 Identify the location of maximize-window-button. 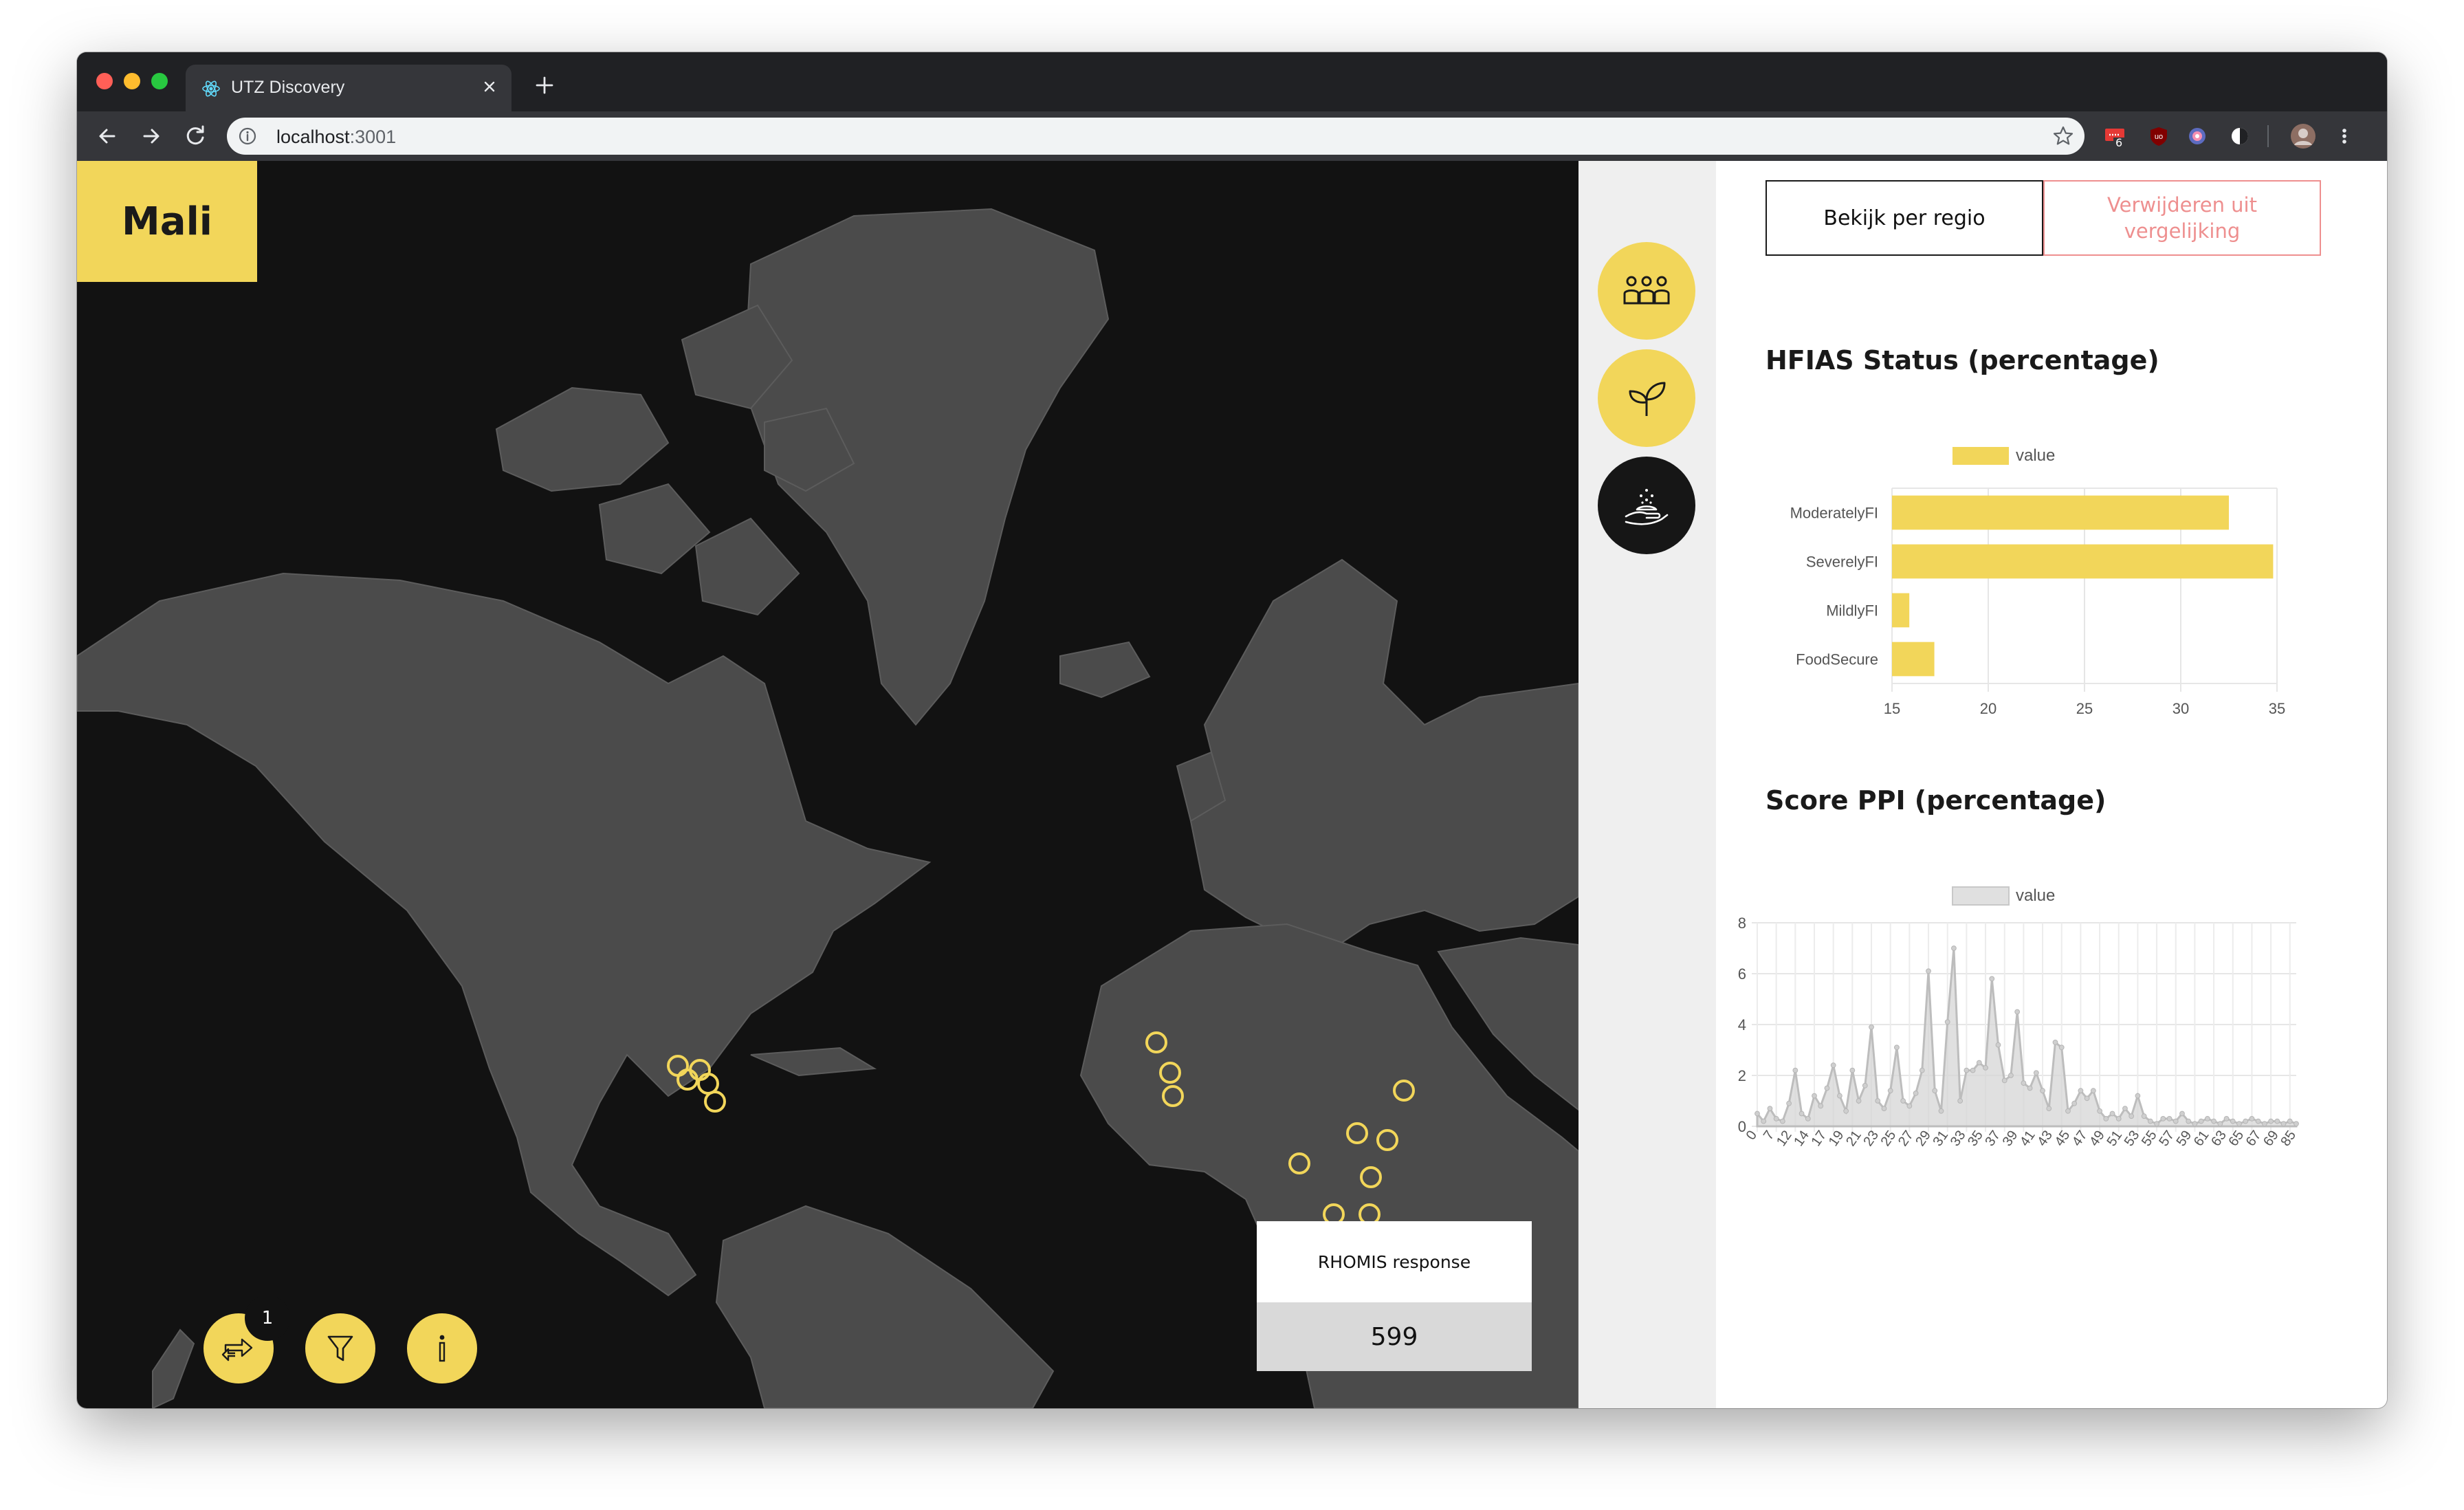
(159, 81).